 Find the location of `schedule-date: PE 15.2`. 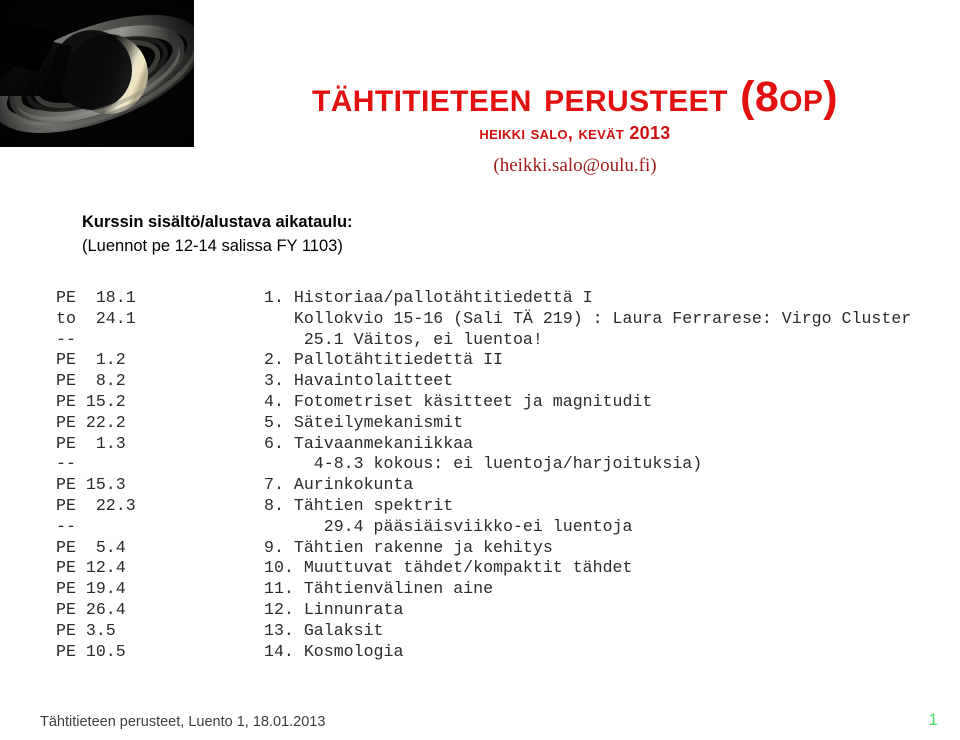

schedule-date: PE 15.2 is located at coordinates (91, 401).